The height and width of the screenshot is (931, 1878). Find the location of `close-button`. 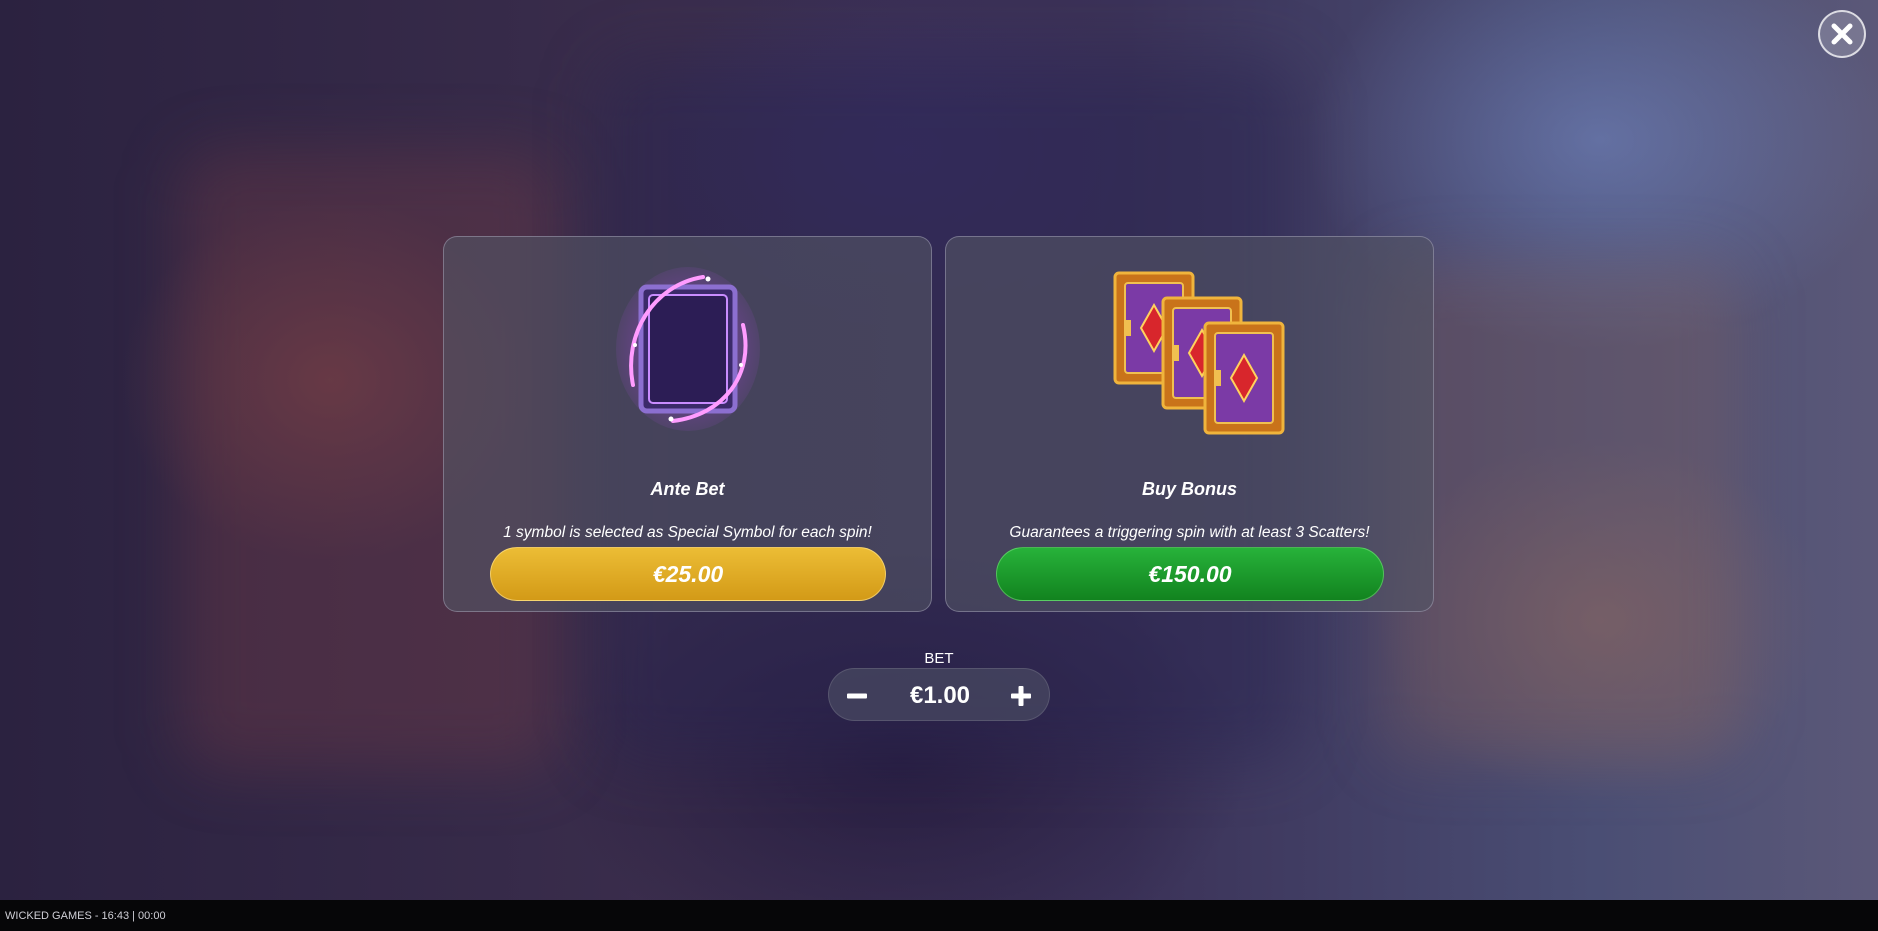

close-button is located at coordinates (1842, 34).